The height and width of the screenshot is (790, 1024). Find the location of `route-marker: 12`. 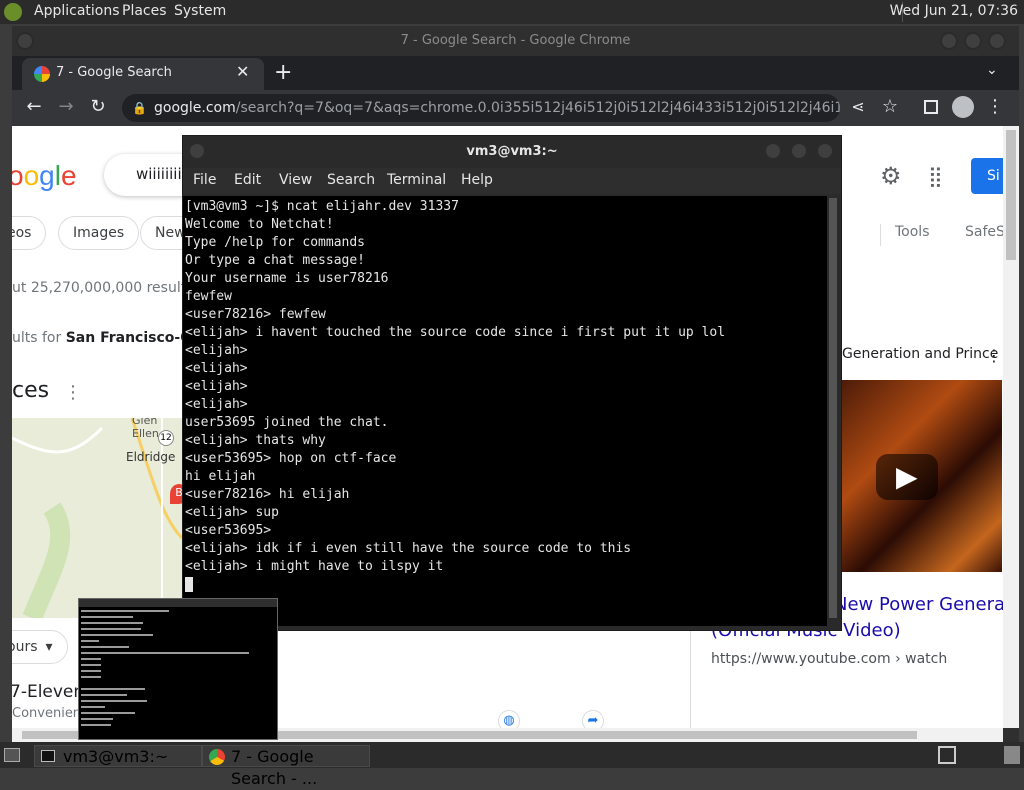

route-marker: 12 is located at coordinates (166, 438).